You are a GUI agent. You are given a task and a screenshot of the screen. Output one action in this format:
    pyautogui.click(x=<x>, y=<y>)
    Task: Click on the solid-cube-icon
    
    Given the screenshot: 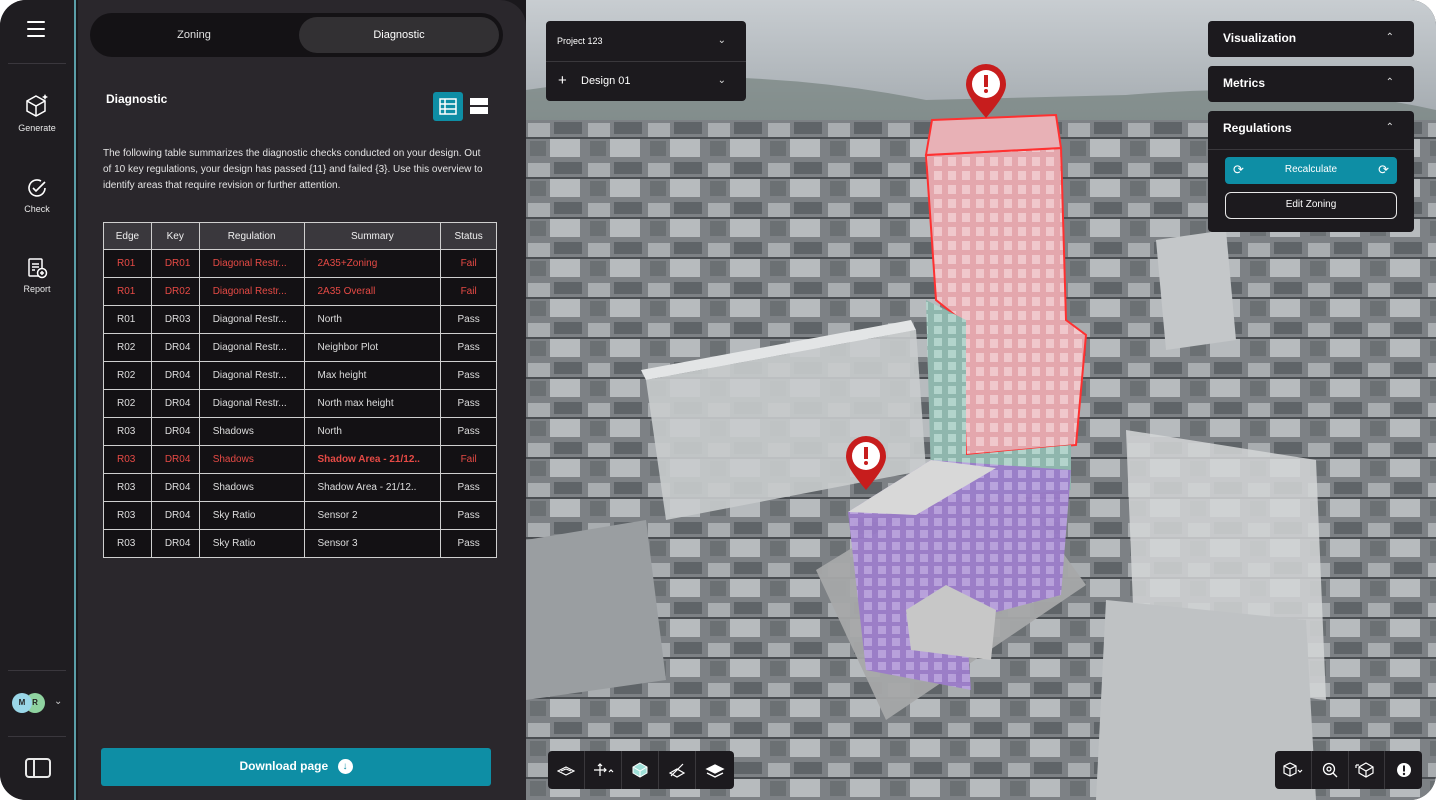 What is the action you would take?
    pyautogui.click(x=640, y=770)
    